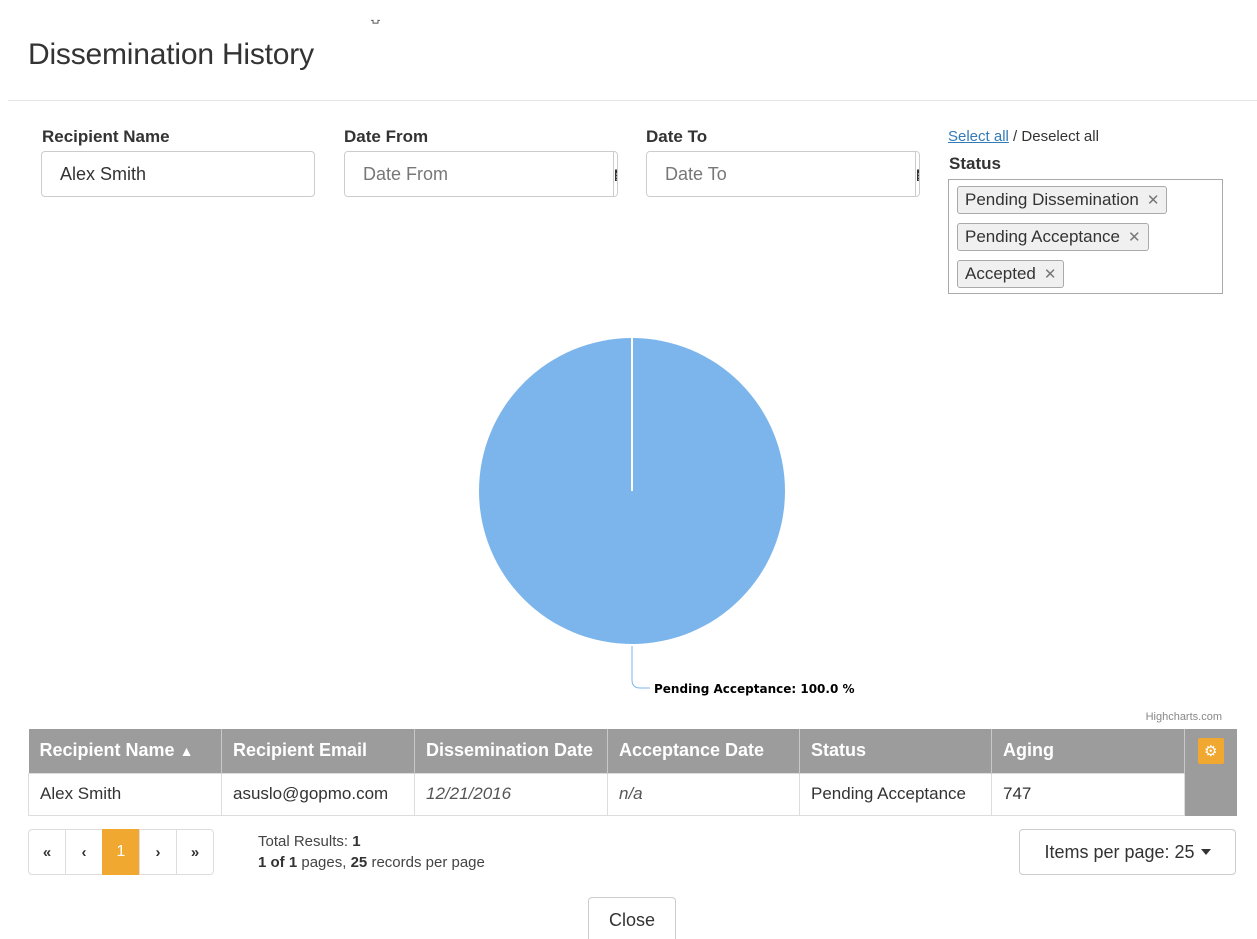 The image size is (1257, 939). What do you see at coordinates (125, 751) in the screenshot?
I see `column-header-recipient-name: Recipient Name ▲` at bounding box center [125, 751].